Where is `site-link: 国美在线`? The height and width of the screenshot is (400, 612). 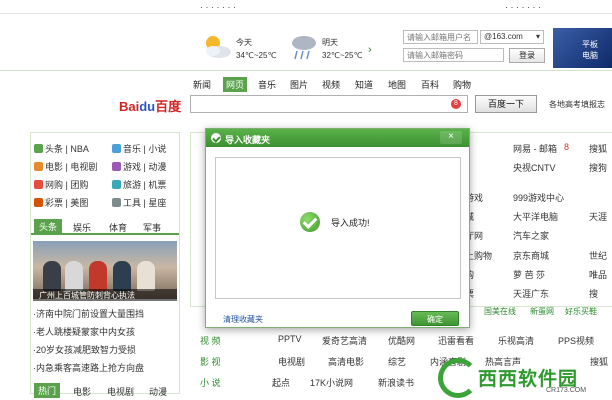 site-link: 国美在线 is located at coordinates (500, 311).